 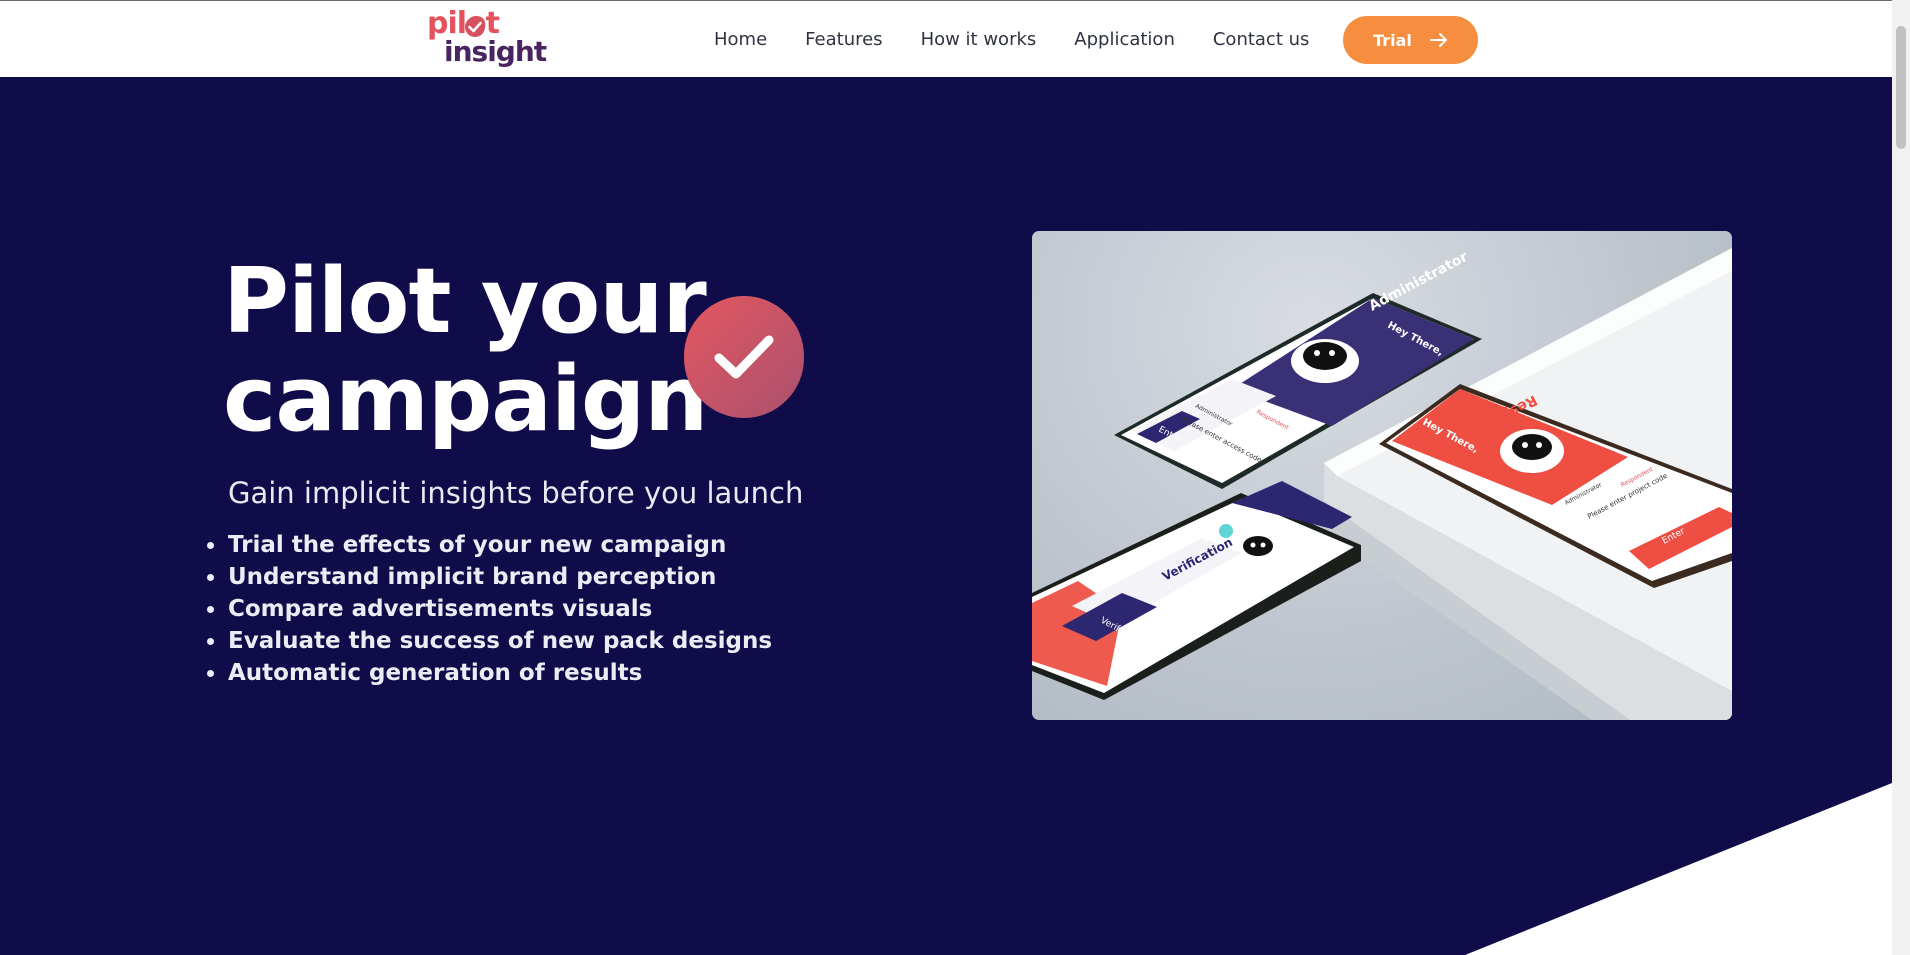 What do you see at coordinates (1901, 477) in the screenshot?
I see `page-scrollbar` at bounding box center [1901, 477].